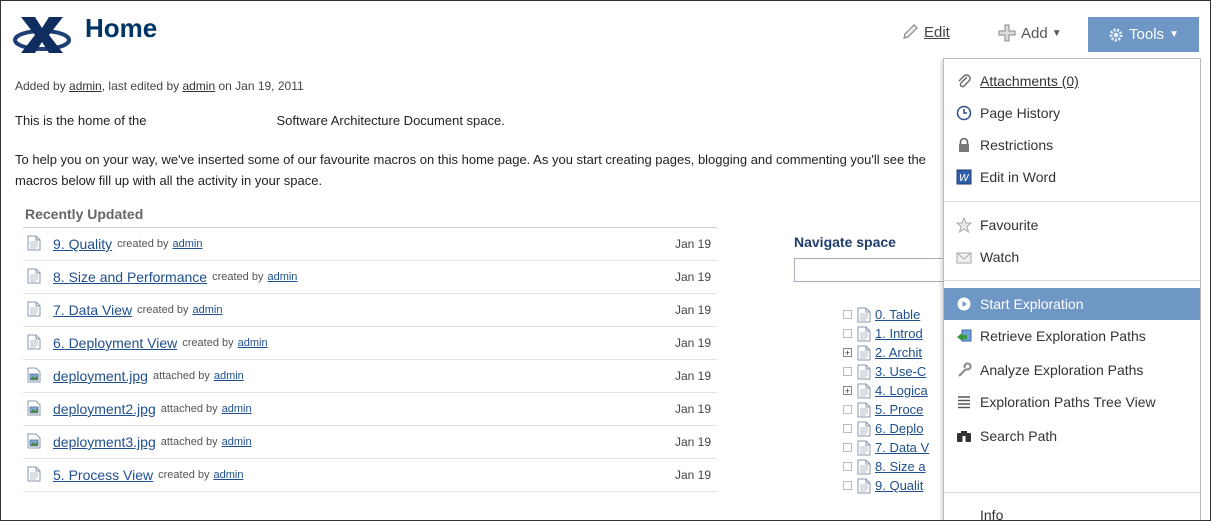 This screenshot has width=1211, height=521. I want to click on history-icon, so click(964, 113).